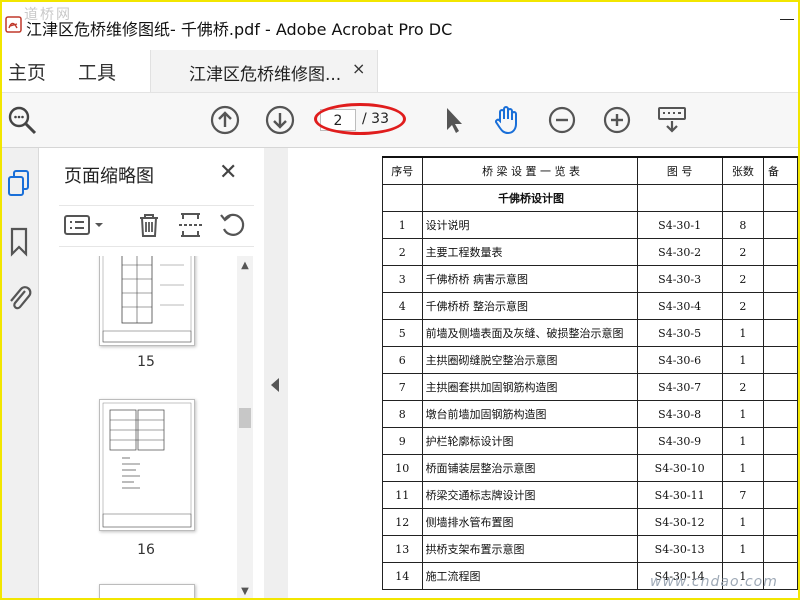 This screenshot has height=600, width=800. What do you see at coordinates (275, 385) in the screenshot?
I see `collapse-pane-icon` at bounding box center [275, 385].